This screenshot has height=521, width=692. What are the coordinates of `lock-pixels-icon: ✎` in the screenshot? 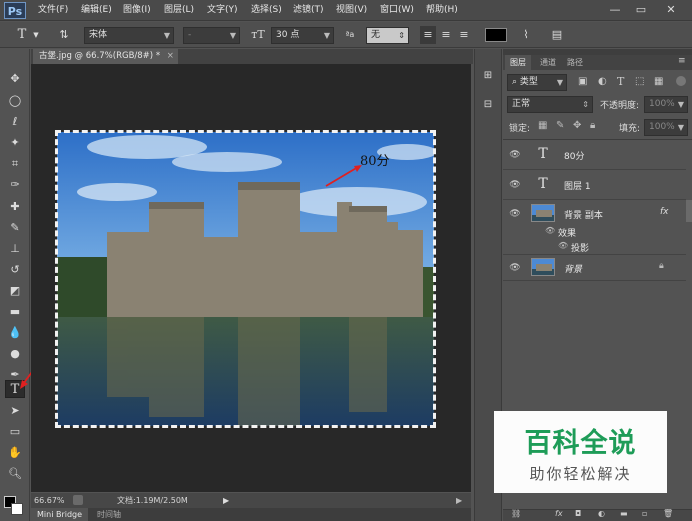 It's located at (560, 125).